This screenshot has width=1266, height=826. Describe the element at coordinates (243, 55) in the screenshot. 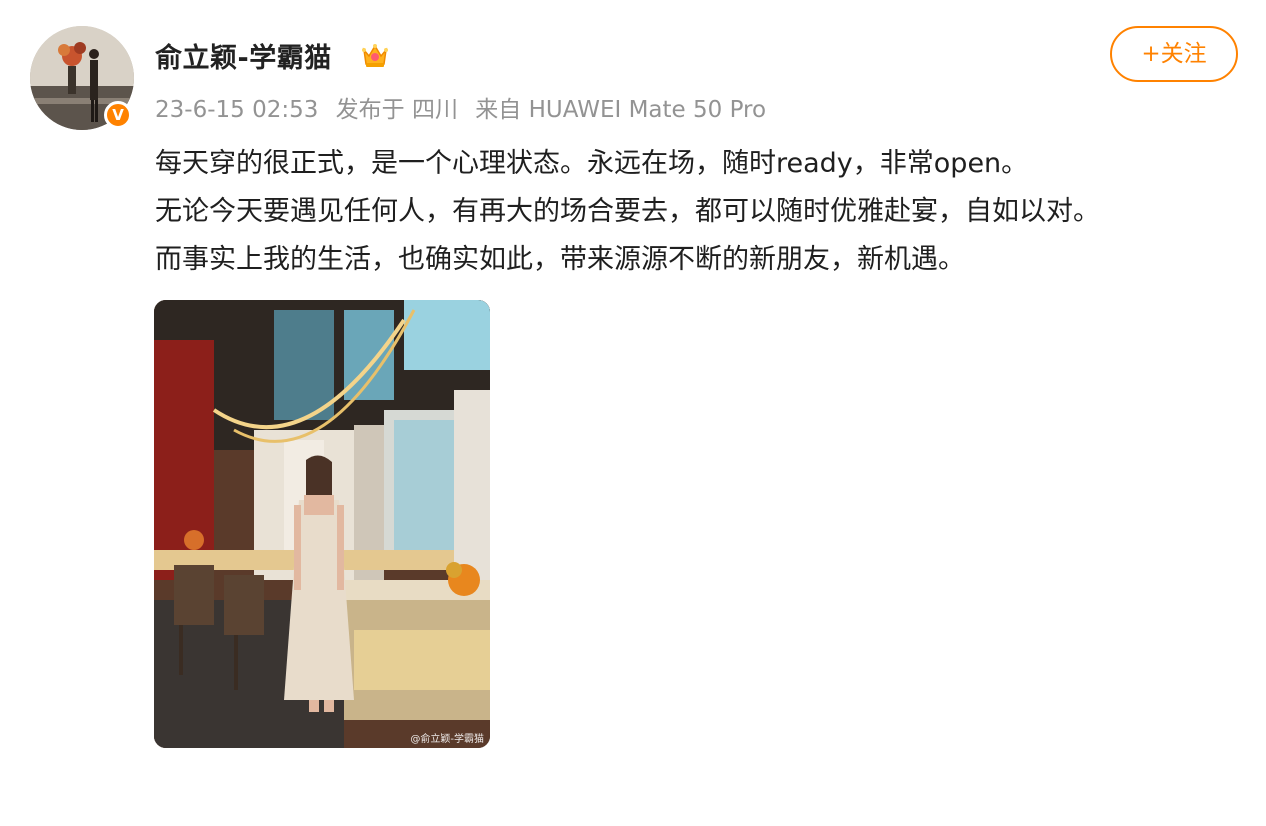

I see `author-name: 俞立颖-学霸猫` at that location.